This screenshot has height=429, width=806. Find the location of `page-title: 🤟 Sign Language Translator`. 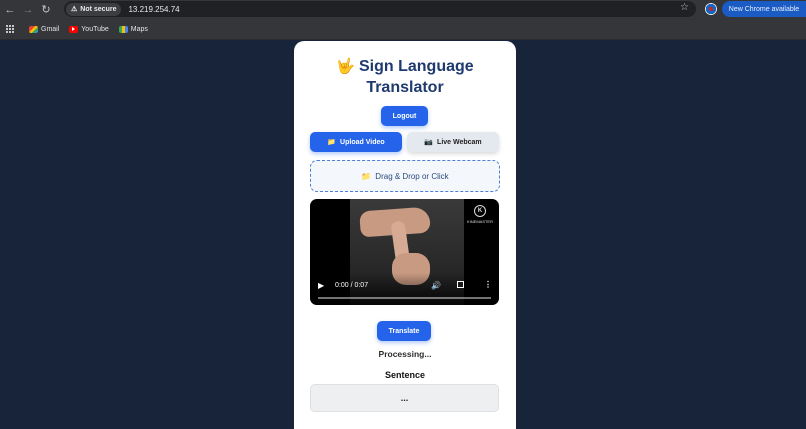

page-title: 🤟 Sign Language Translator is located at coordinates (405, 77).